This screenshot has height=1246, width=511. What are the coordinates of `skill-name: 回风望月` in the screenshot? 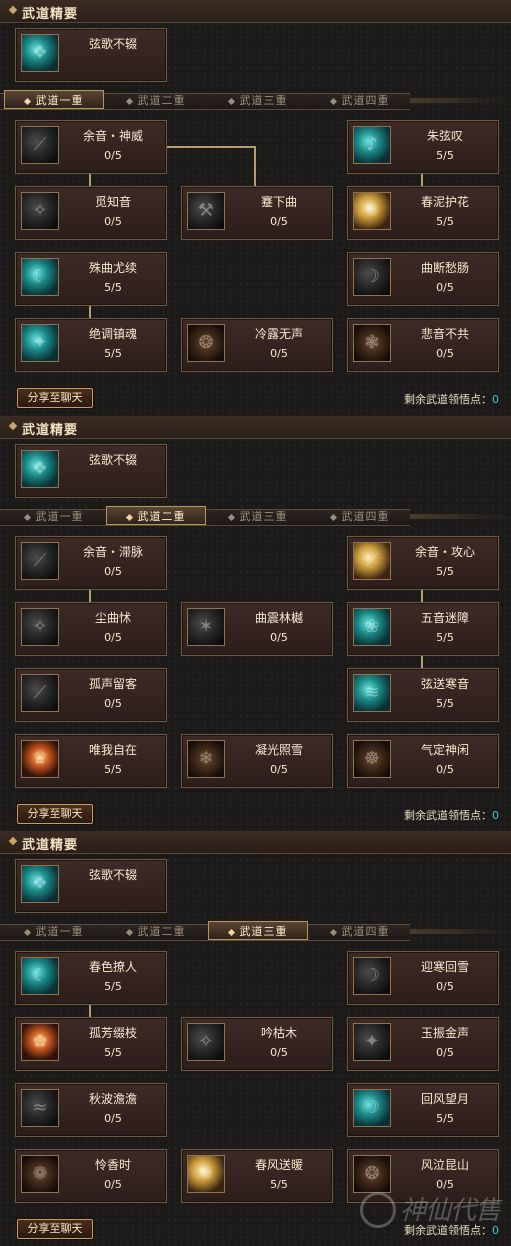 It's located at (444, 1099).